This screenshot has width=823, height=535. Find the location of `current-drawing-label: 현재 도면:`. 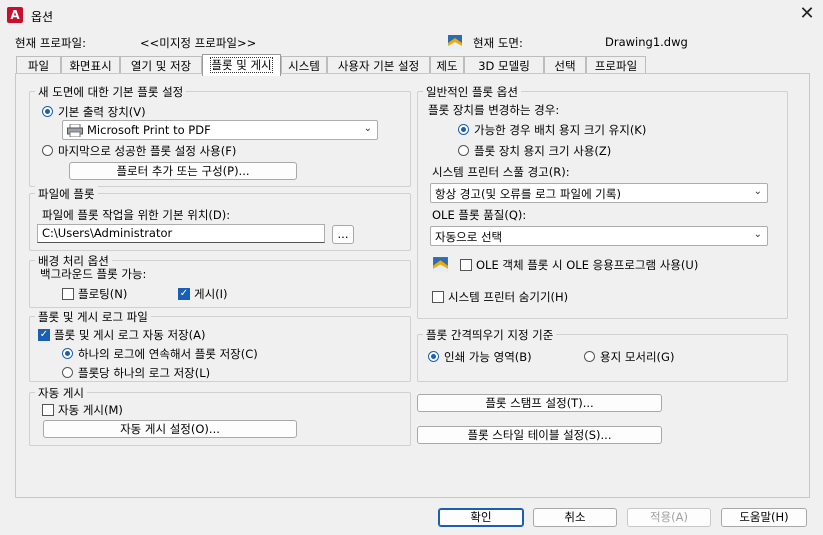

current-drawing-label: 현재 도면: is located at coordinates (498, 43).